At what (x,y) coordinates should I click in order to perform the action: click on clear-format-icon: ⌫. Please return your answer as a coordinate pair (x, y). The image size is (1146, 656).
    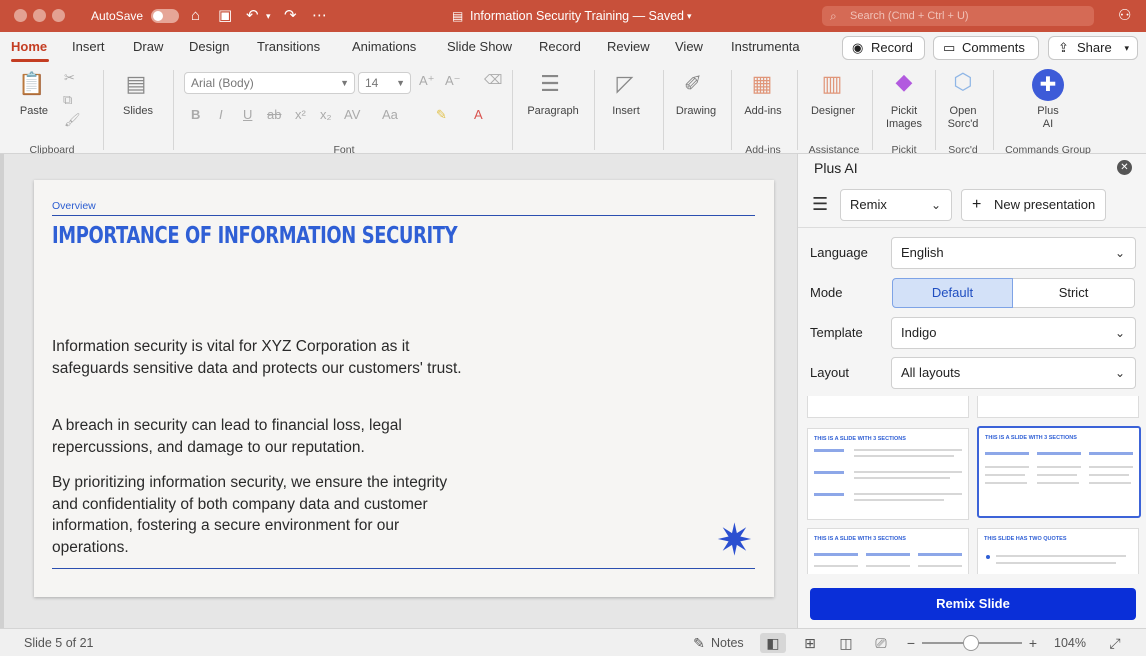
    Looking at the image, I should click on (493, 80).